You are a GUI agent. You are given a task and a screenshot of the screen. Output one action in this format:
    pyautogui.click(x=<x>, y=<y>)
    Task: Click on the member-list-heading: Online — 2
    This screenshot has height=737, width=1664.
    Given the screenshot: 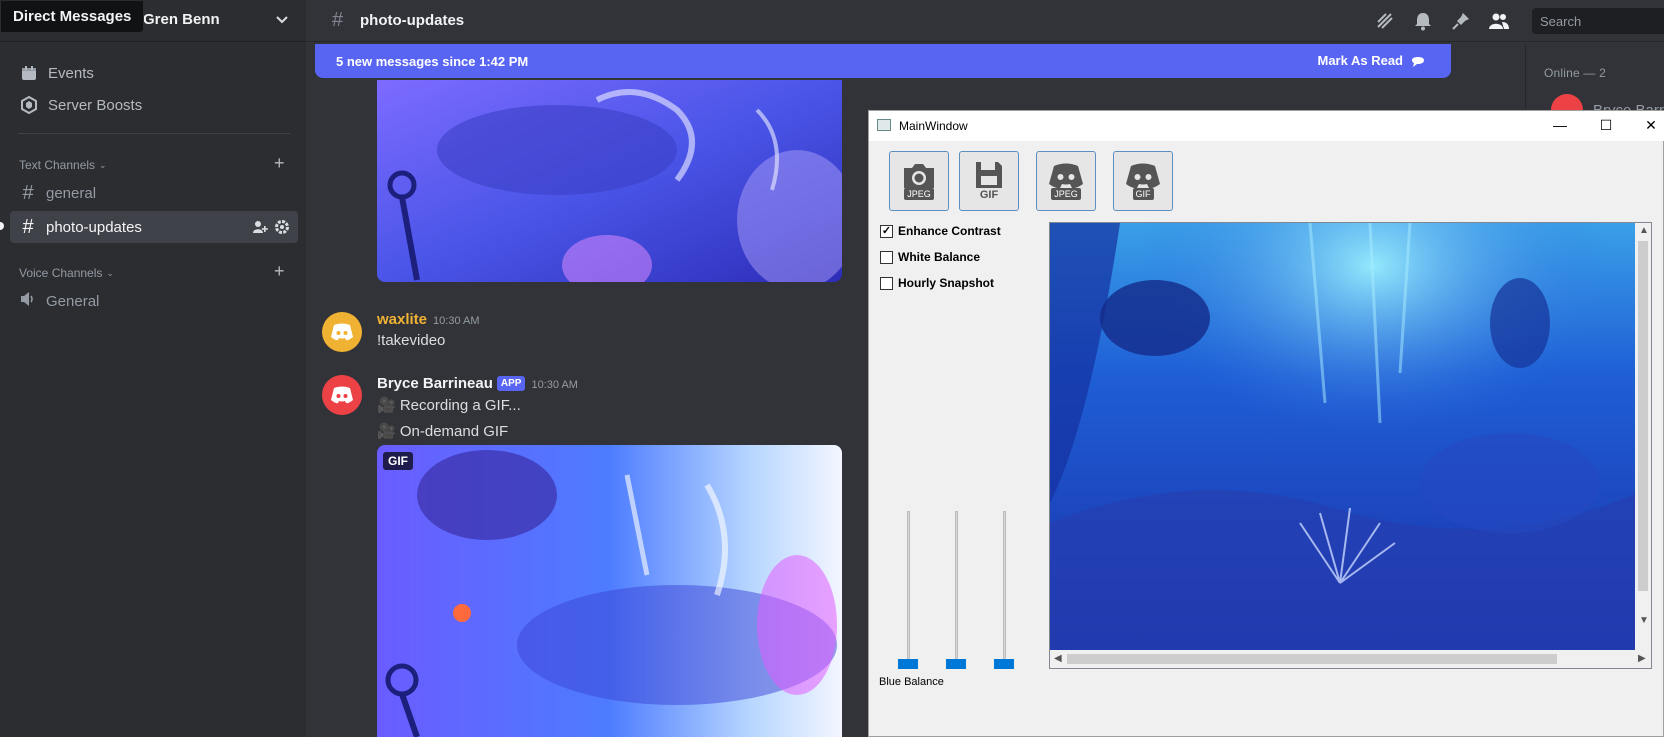 What is the action you would take?
    pyautogui.click(x=1575, y=73)
    